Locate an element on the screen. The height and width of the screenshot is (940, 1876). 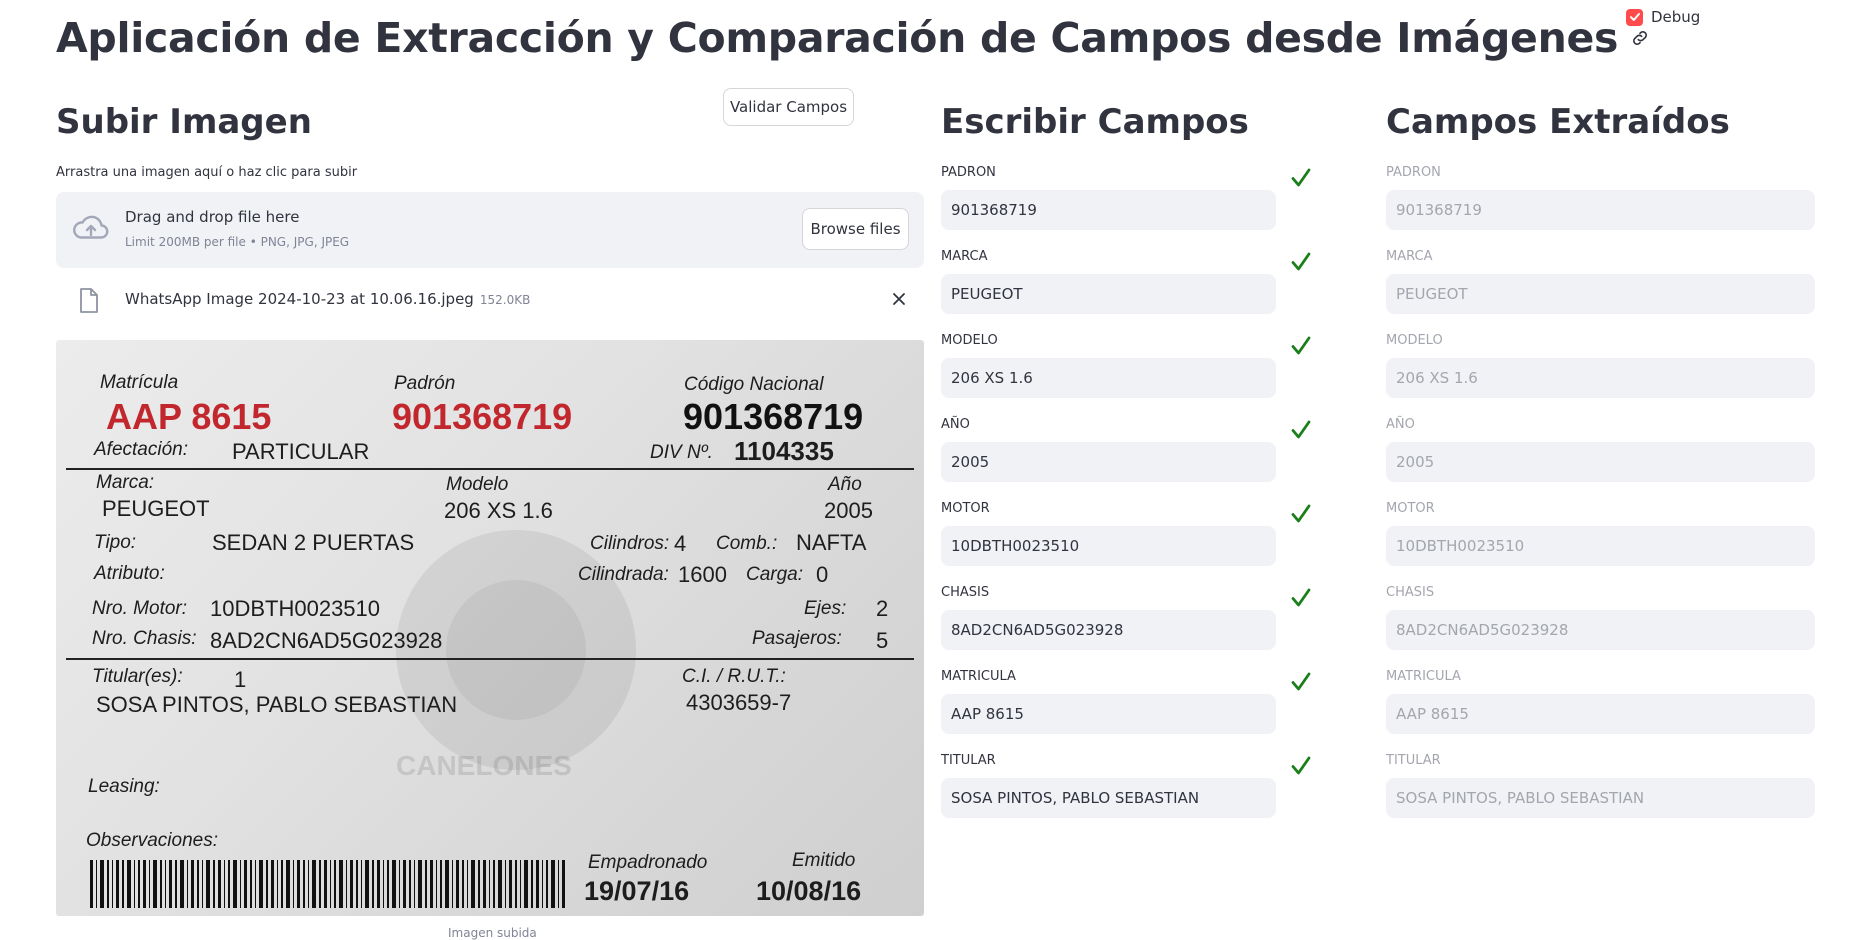
write-field-input: 2005 is located at coordinates (1108, 462).